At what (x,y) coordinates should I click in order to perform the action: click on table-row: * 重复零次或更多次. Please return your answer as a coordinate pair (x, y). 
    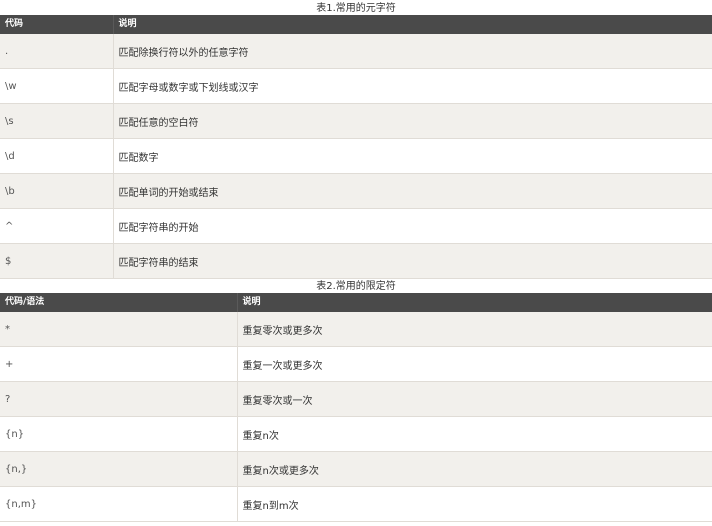
    Looking at the image, I should click on (356, 329).